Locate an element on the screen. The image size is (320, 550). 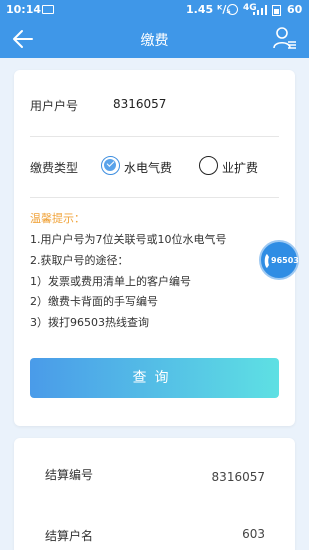
account-input: 8316057 is located at coordinates (139, 104).